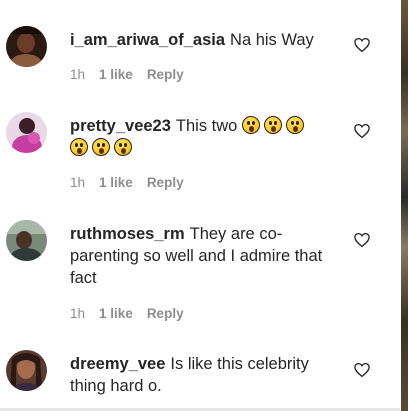 This screenshot has width=408, height=411. I want to click on comment-username: ruthmoses_rm, so click(127, 234).